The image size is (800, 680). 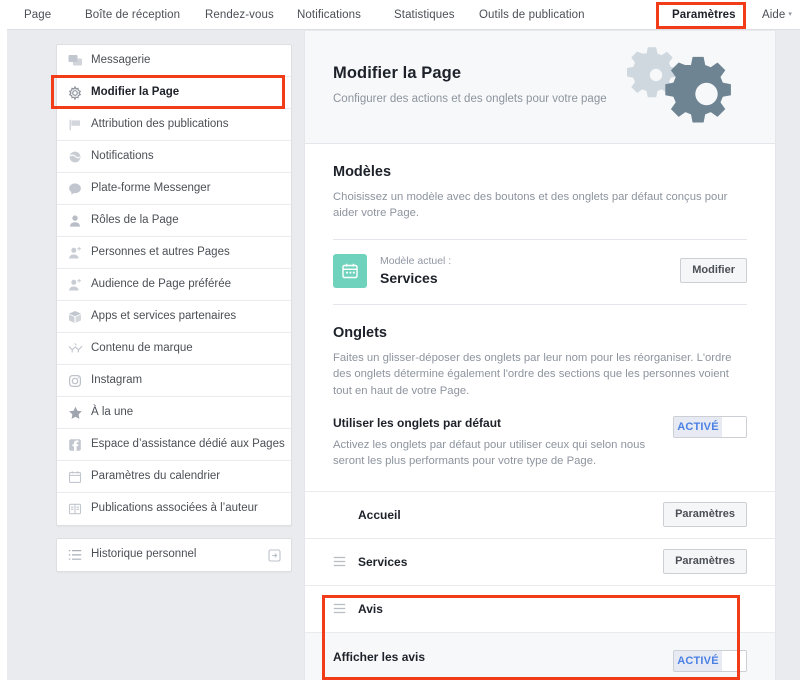 I want to click on sidebar-item-label: Personnes et autres Pages, so click(x=160, y=251).